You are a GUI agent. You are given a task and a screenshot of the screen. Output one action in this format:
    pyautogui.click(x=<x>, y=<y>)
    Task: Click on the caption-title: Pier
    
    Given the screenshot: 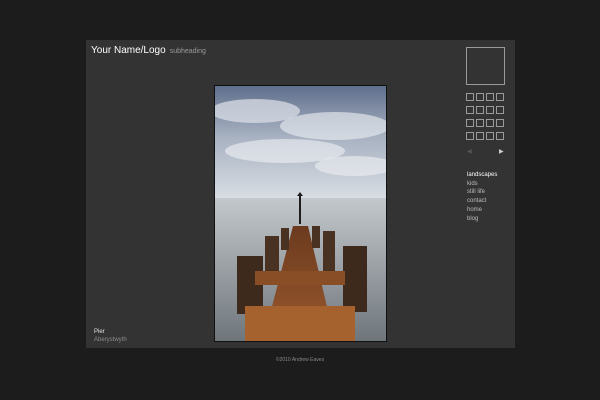 What is the action you would take?
    pyautogui.click(x=99, y=332)
    